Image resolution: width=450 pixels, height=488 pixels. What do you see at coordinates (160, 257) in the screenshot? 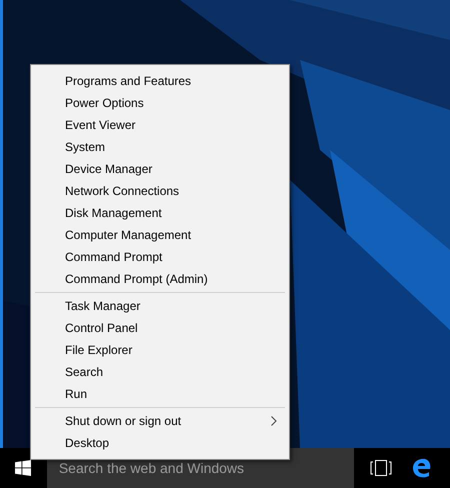
I see `menu-item: Command Prompt` at bounding box center [160, 257].